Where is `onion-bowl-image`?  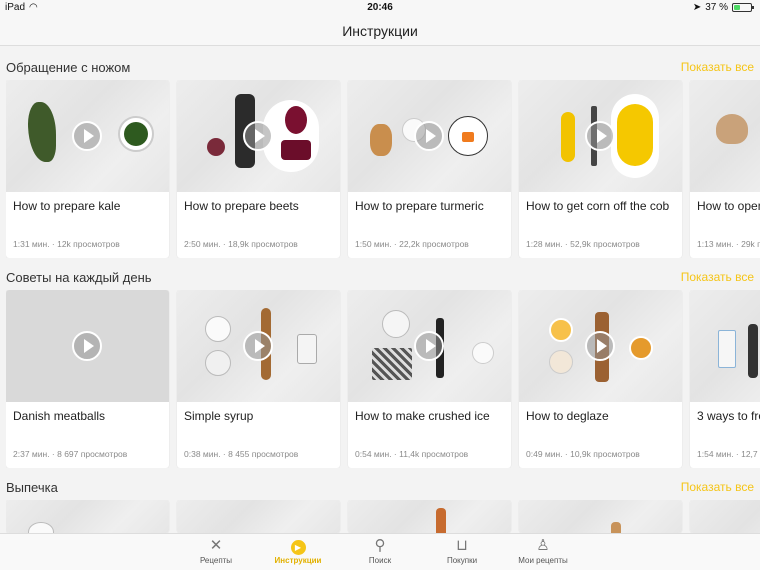 onion-bowl-image is located at coordinates (641, 348).